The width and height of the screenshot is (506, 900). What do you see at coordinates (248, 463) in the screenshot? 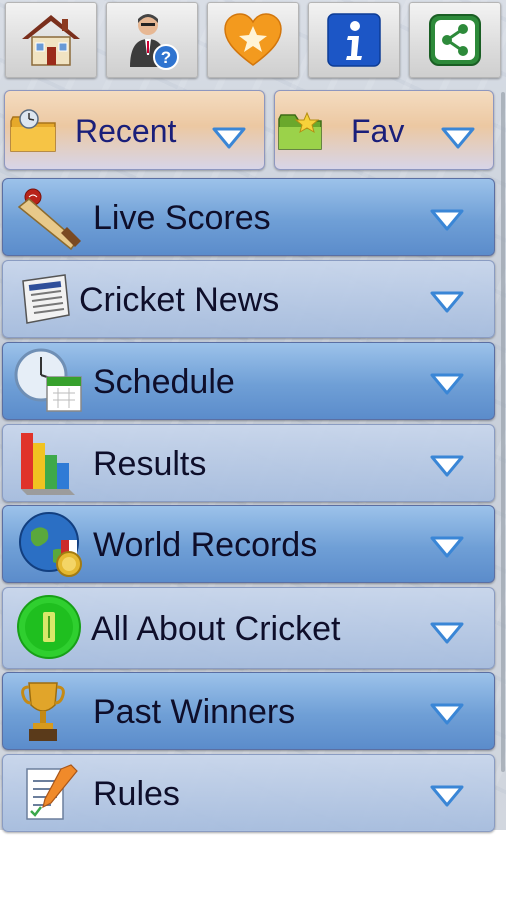
I see `menu-item-results: Results` at bounding box center [248, 463].